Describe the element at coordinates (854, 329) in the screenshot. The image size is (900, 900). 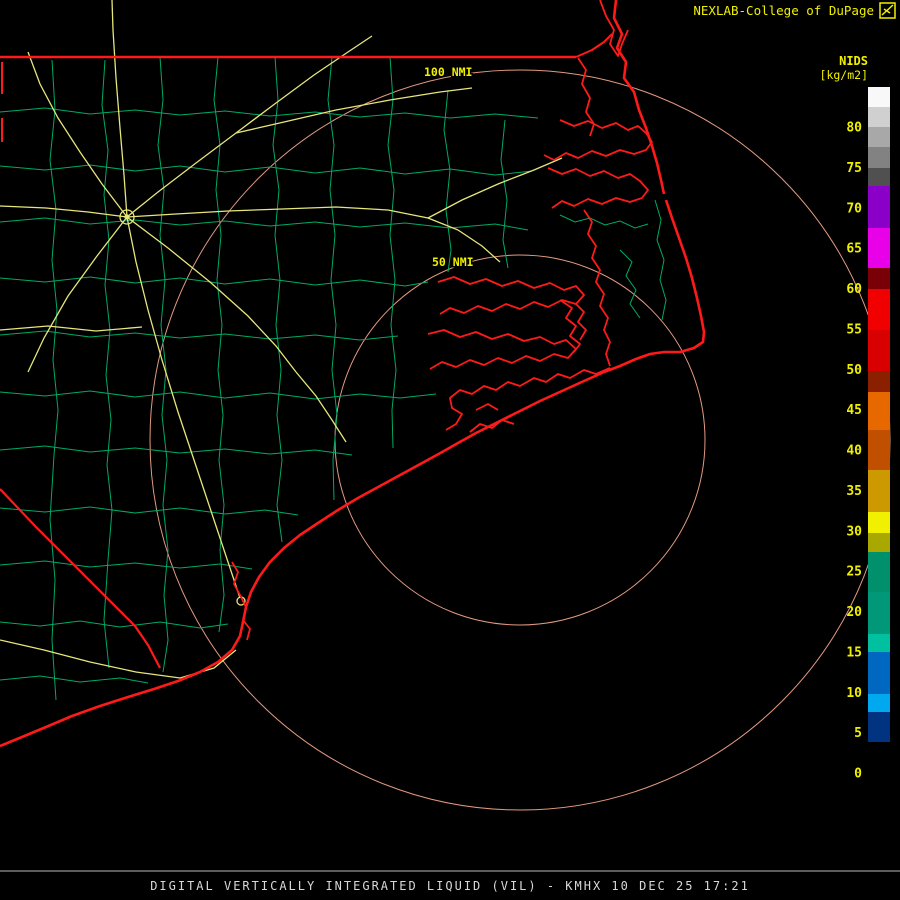
I see `colorbar-tick-label: 55` at that location.